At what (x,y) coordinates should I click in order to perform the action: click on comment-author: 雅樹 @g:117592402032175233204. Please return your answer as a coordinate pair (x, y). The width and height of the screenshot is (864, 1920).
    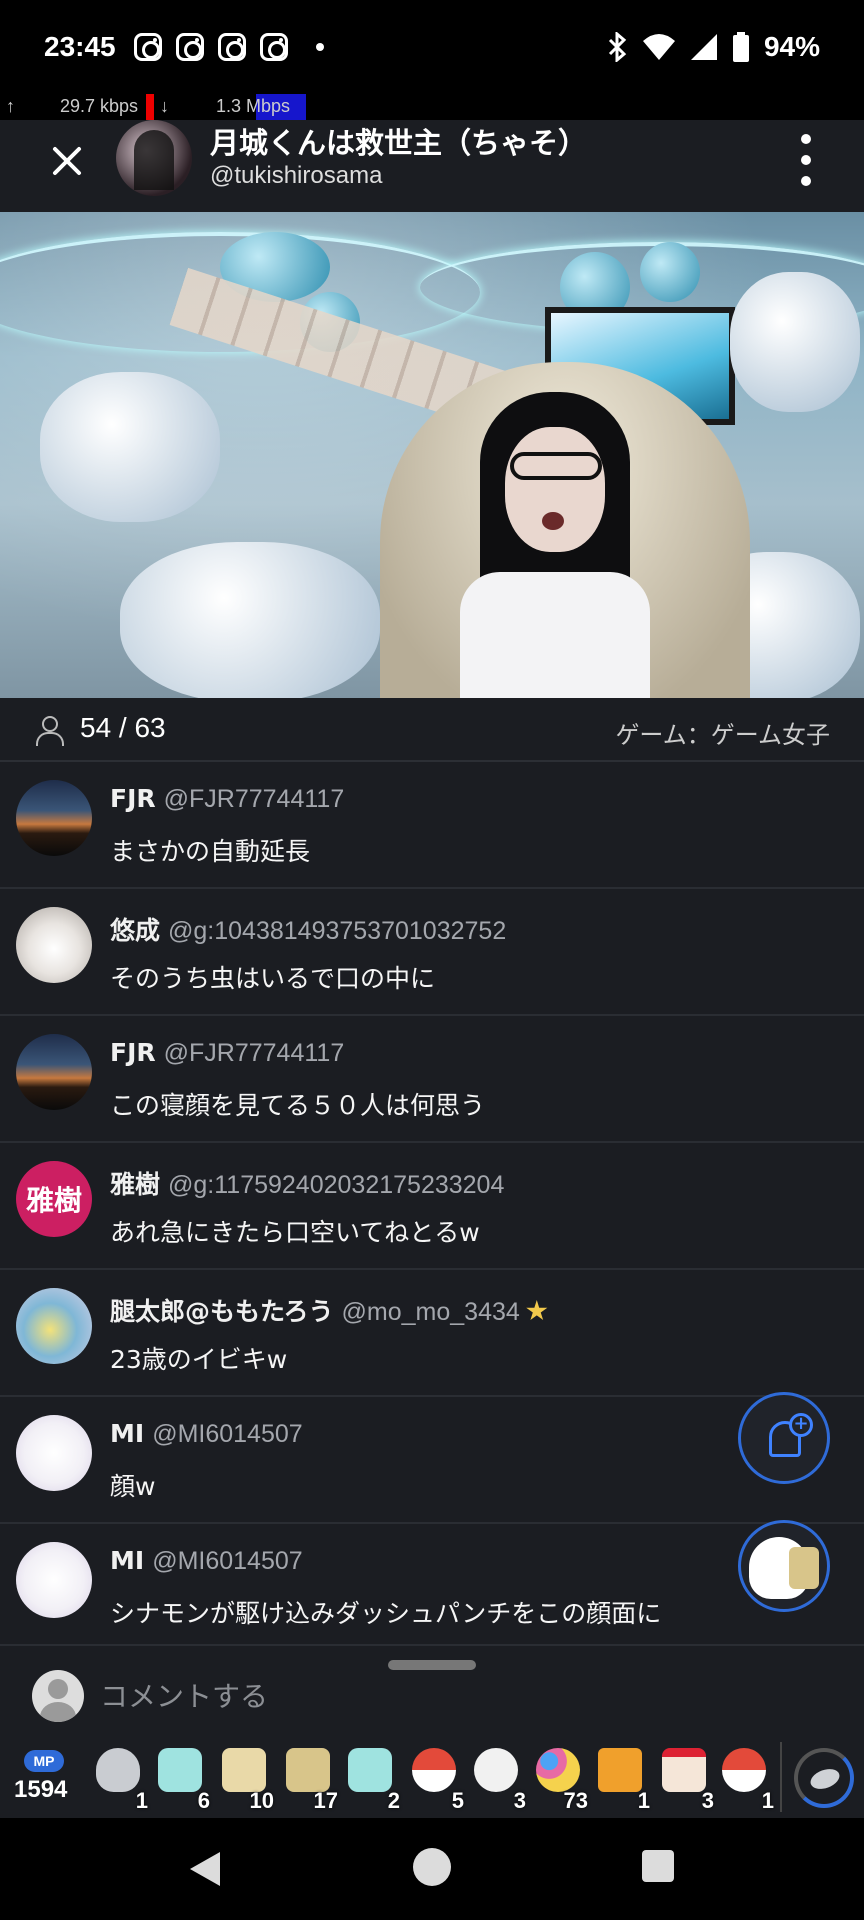
    Looking at the image, I should click on (307, 1184).